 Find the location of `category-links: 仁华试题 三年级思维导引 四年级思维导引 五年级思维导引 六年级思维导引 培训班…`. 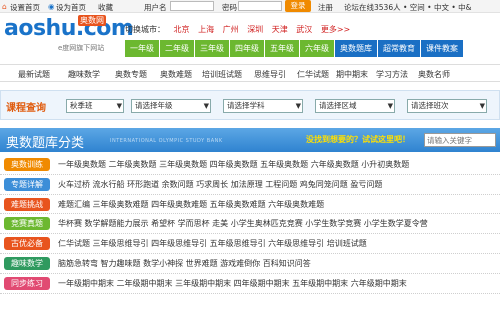

category-links: 仁华试题 三年级思维导引 四年级思维导引 五年级思维导引 六年级思维导引 培训班… is located at coordinates (212, 243).